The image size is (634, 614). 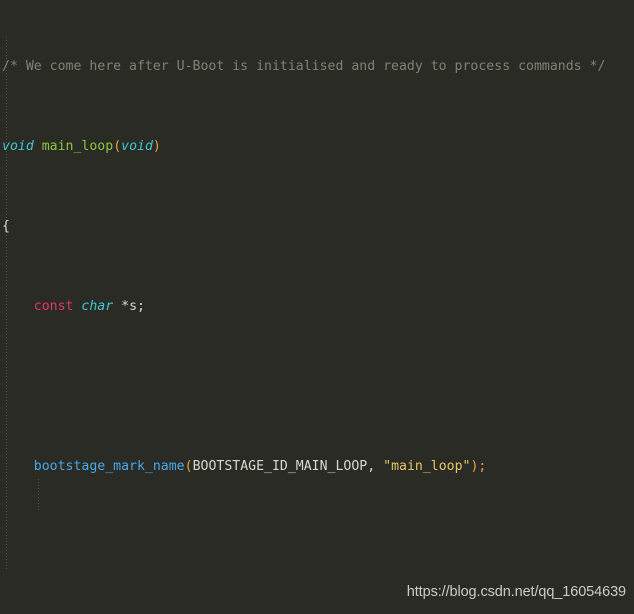 What do you see at coordinates (6, 226) in the screenshot?
I see `brace-open: {` at bounding box center [6, 226].